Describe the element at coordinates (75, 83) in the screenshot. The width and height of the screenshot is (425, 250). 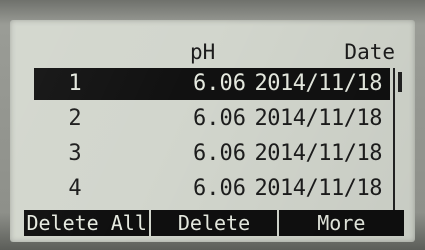
I see `row-number: 1` at that location.